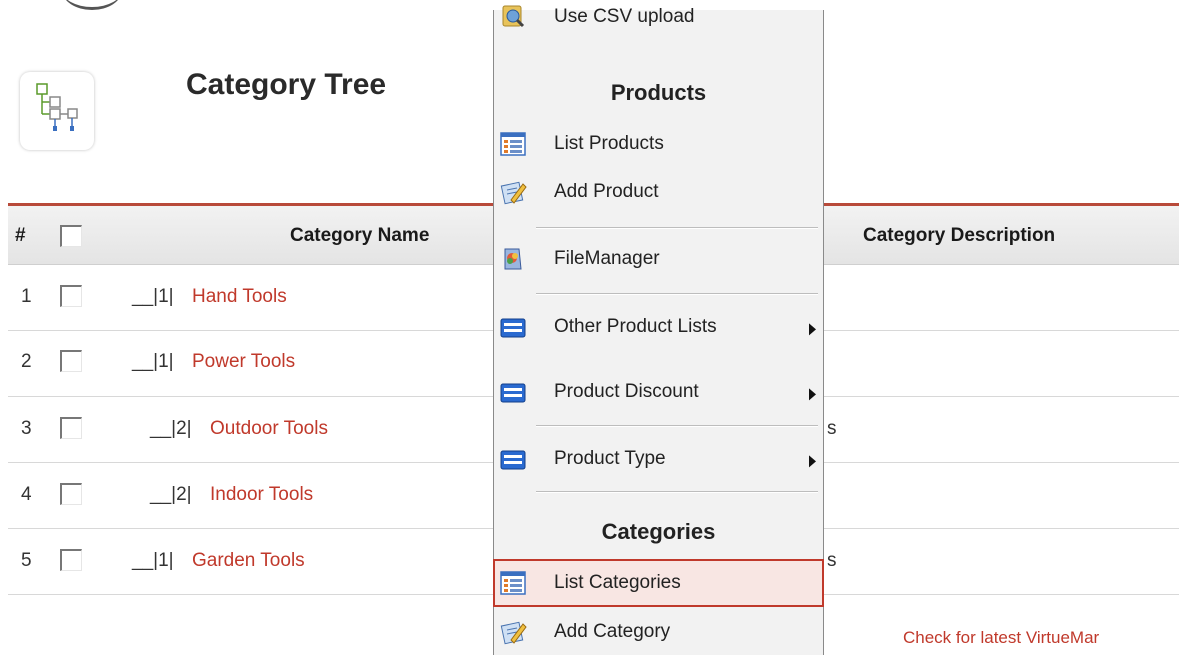 This screenshot has height=655, width=1179. What do you see at coordinates (26, 560) in the screenshot?
I see `row-number: 5` at bounding box center [26, 560].